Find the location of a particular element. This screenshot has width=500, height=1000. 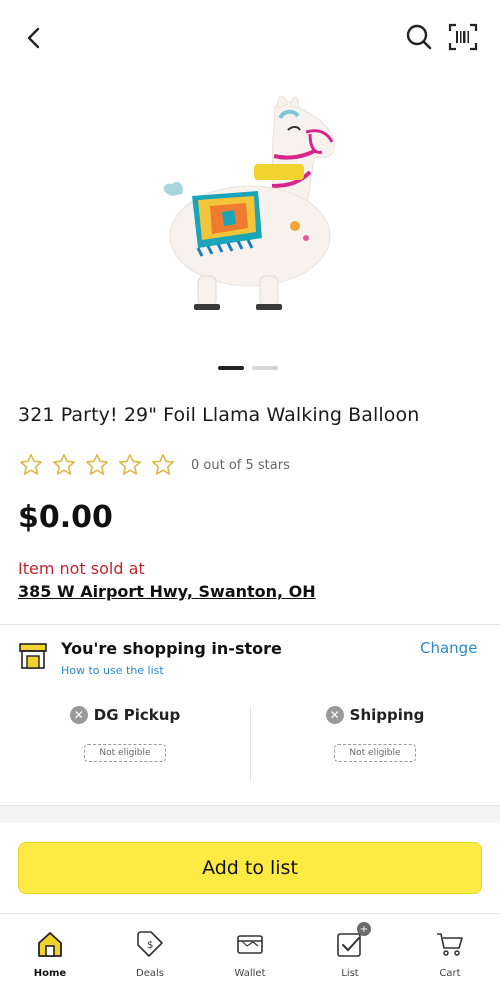

bottom-tab-bar: Home $ Deals Wallet + List Cart is located at coordinates (250, 956).